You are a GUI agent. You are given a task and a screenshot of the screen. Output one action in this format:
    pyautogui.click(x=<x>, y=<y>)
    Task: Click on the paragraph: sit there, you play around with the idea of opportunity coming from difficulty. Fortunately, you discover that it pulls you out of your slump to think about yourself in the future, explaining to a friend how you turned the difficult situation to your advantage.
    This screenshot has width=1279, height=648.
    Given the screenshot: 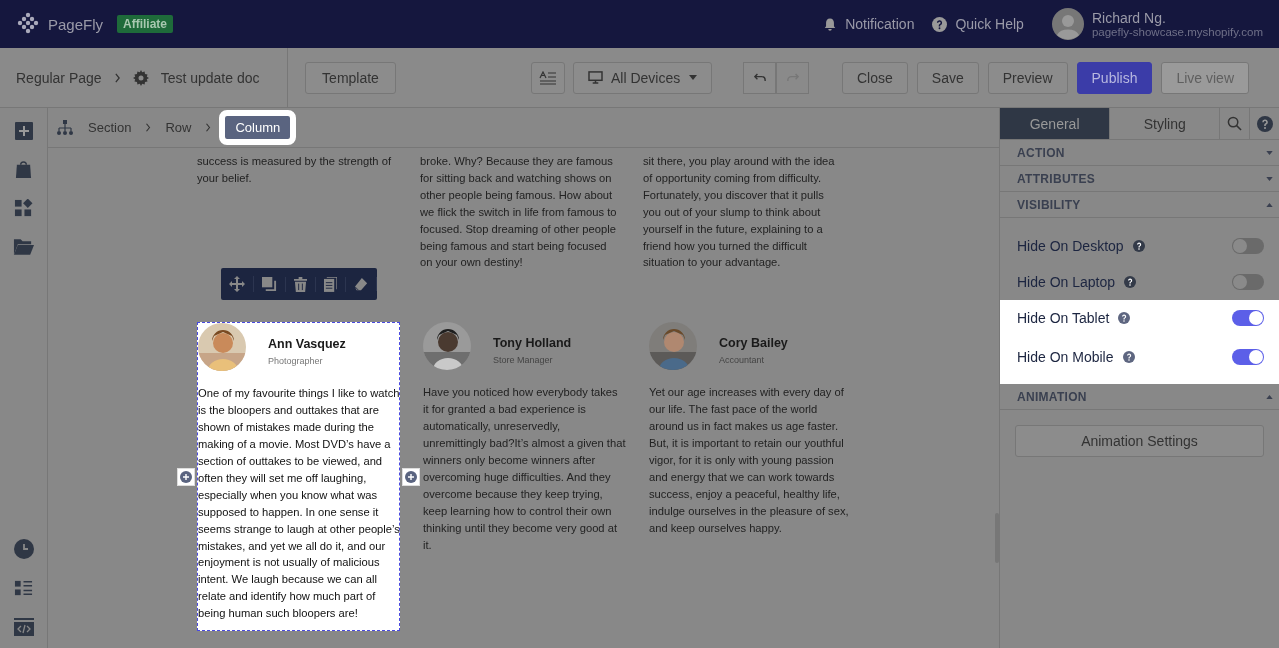 What is the action you would take?
    pyautogui.click(x=739, y=212)
    